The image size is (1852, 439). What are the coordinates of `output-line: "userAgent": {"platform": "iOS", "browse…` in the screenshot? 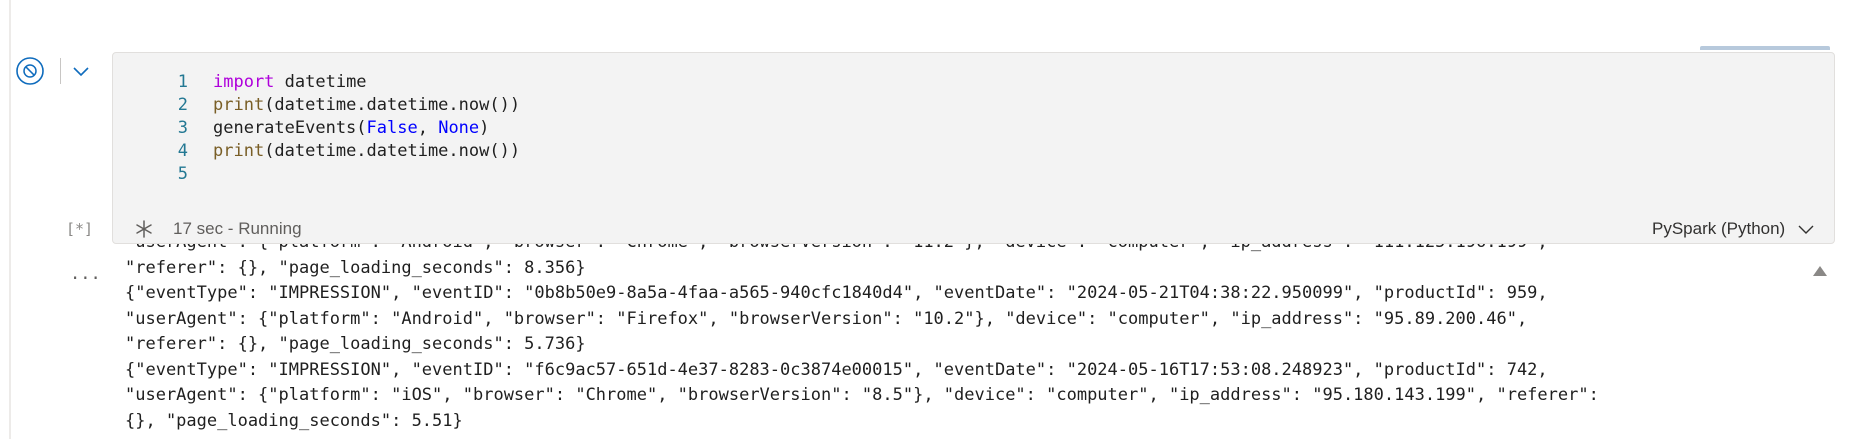 It's located at (862, 395).